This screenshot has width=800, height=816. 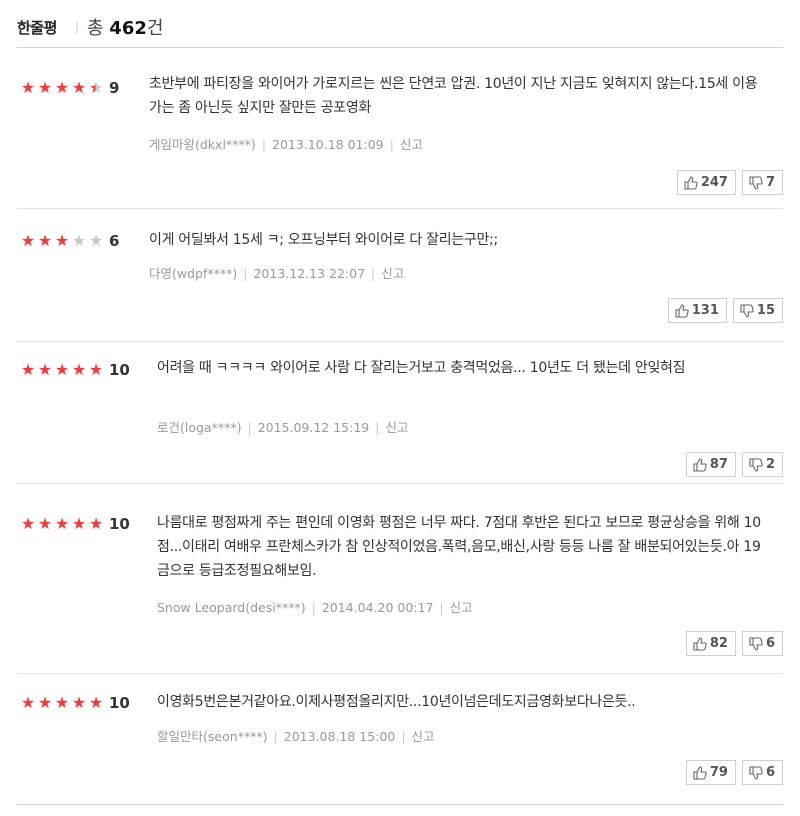 What do you see at coordinates (114, 88) in the screenshot?
I see `review-score: 9` at bounding box center [114, 88].